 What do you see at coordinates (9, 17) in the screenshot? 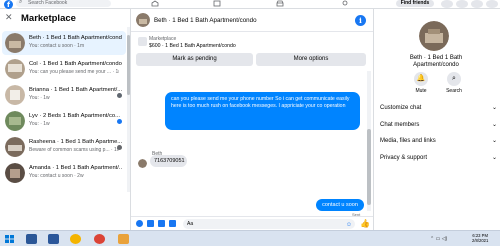
I see `close-icon: ✕` at bounding box center [9, 17].